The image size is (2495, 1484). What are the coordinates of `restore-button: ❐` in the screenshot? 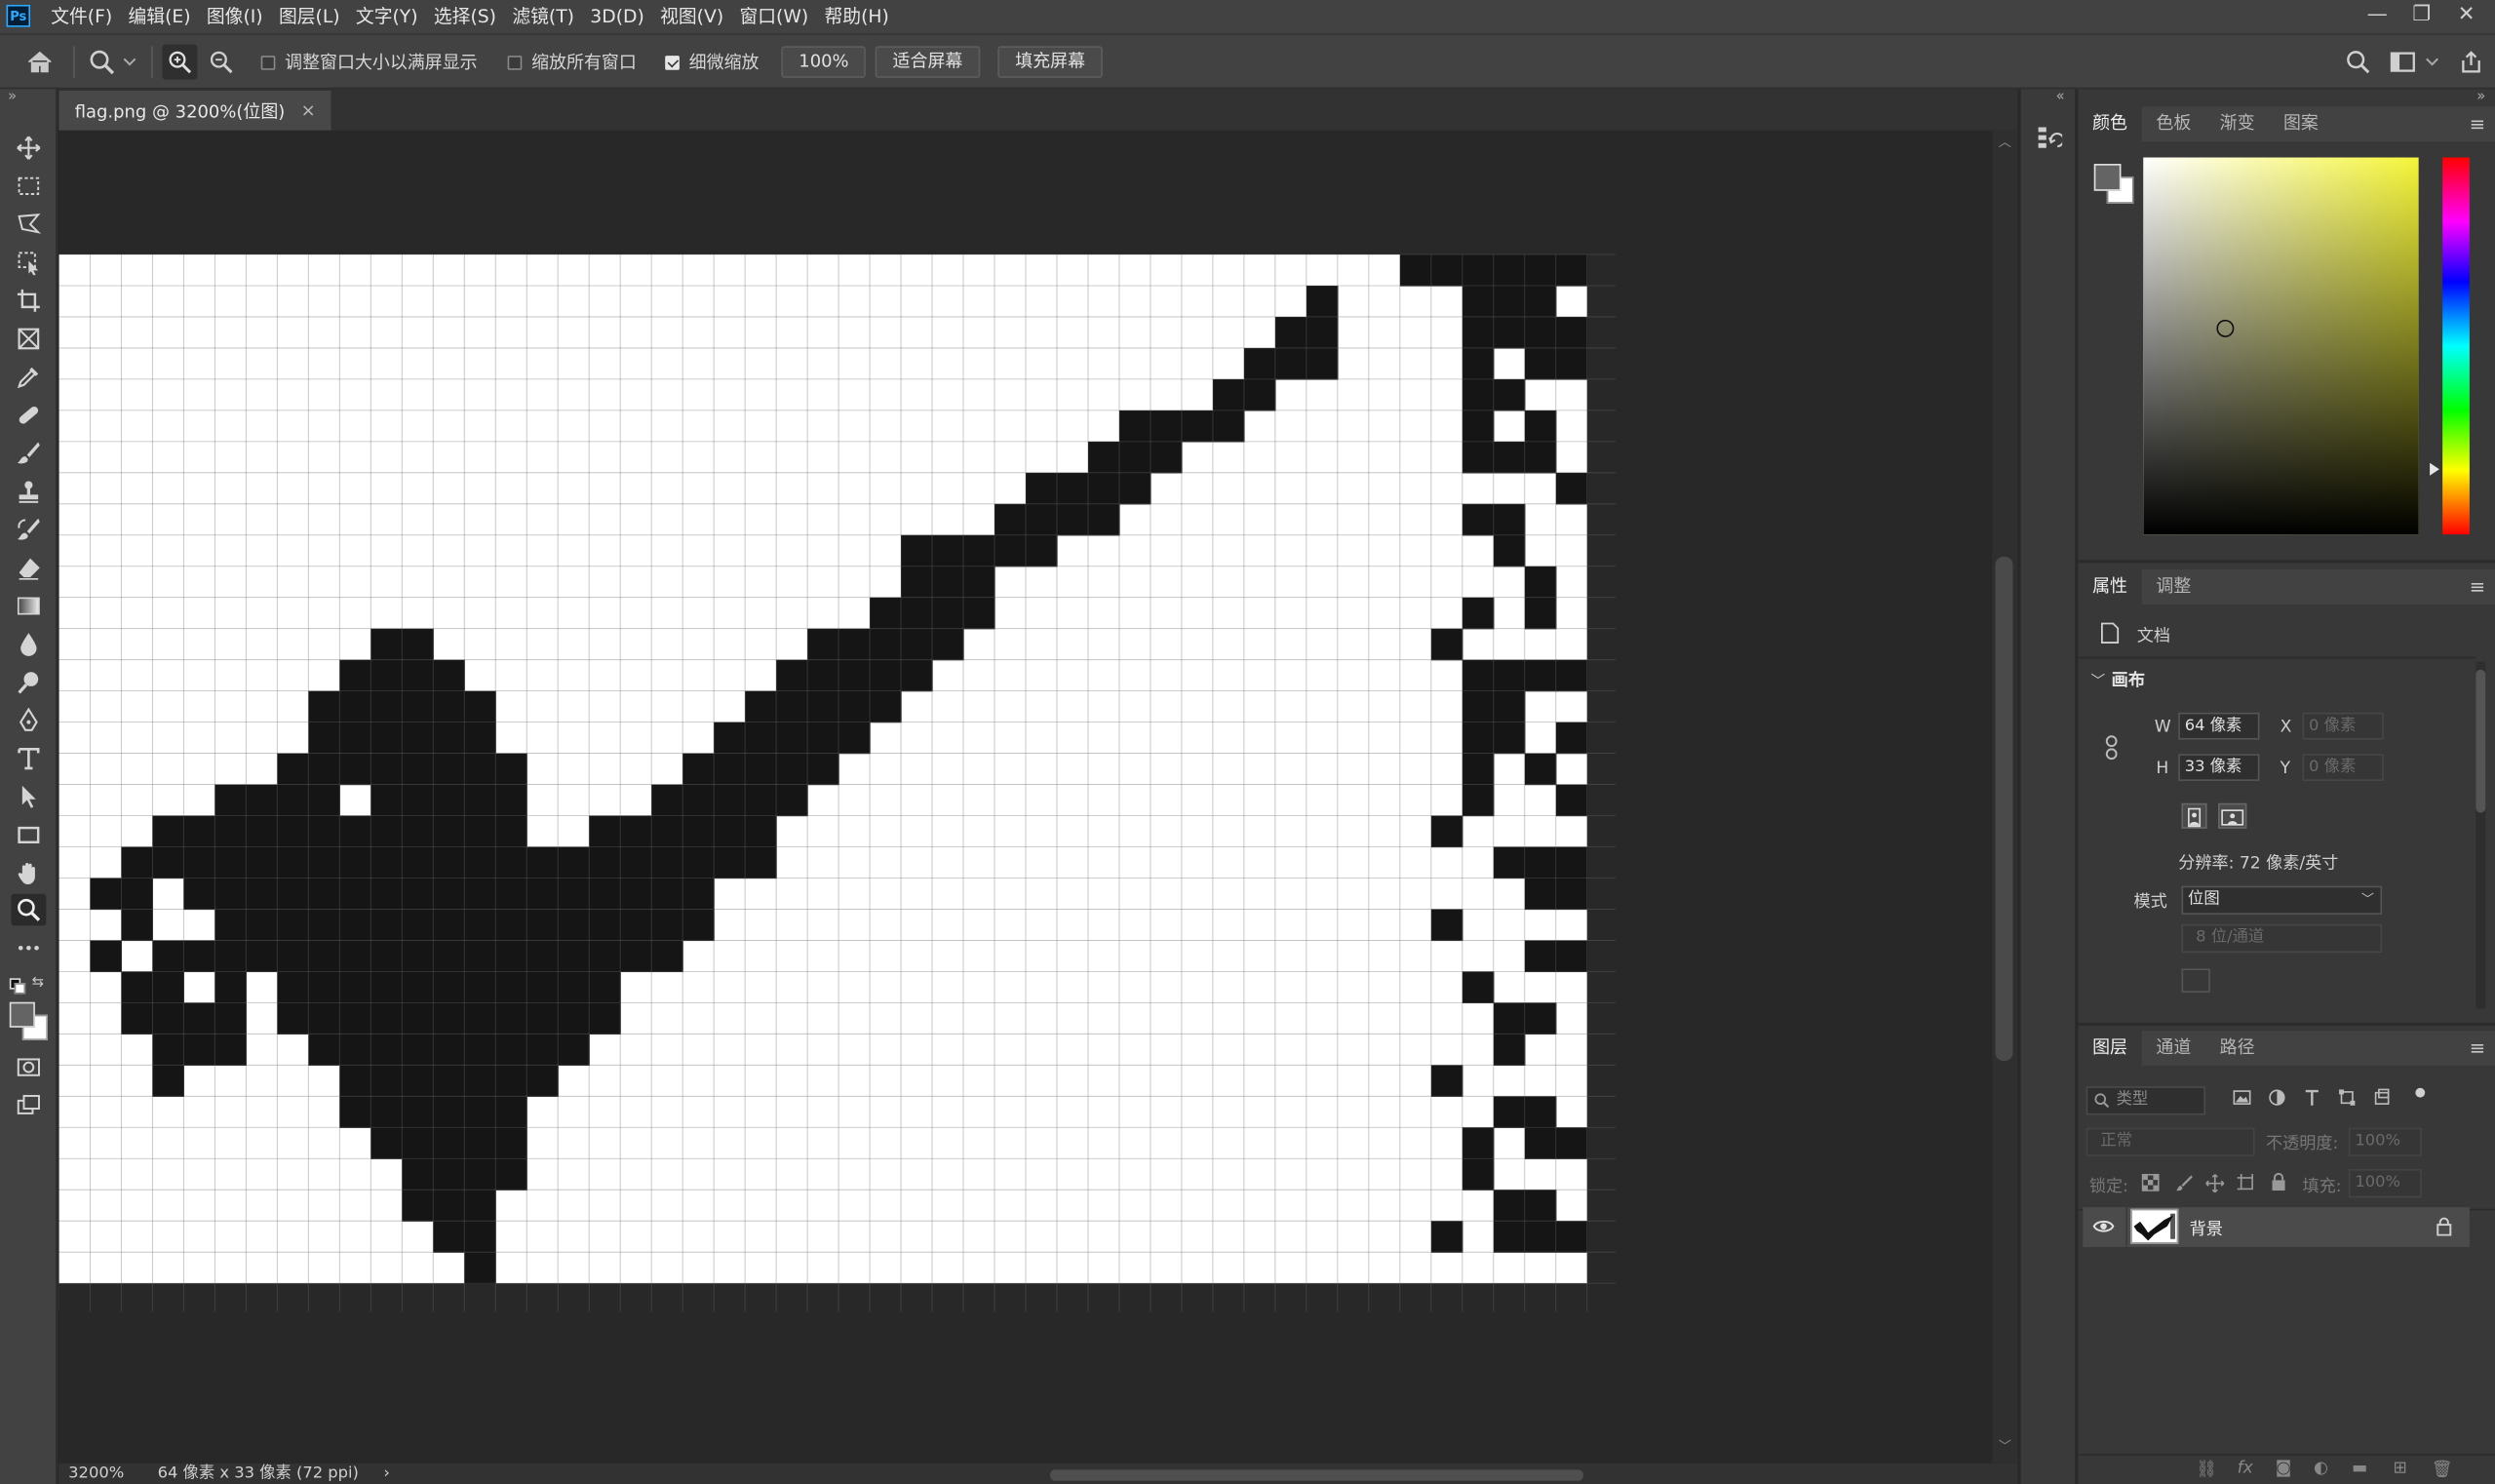 It's located at (2422, 16).